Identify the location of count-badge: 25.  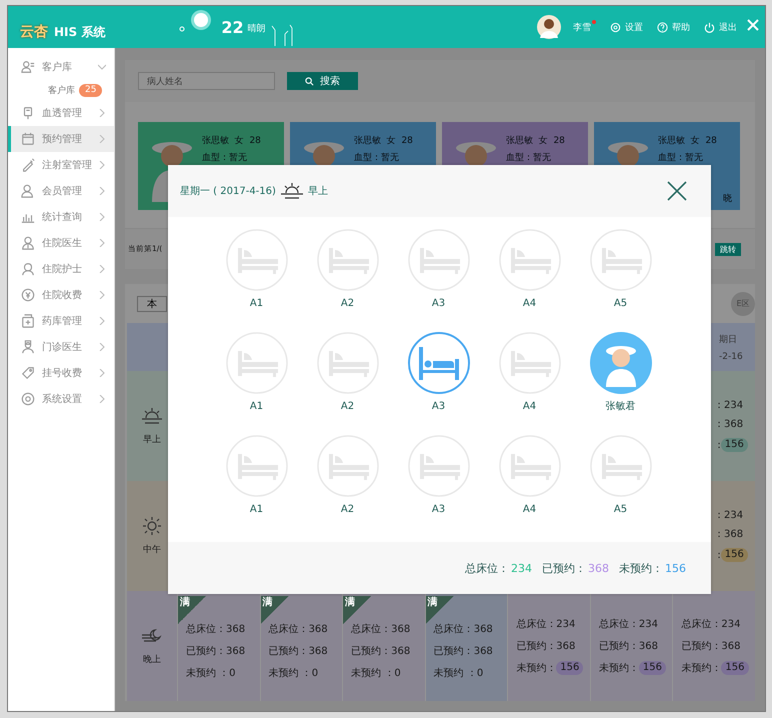
(90, 90).